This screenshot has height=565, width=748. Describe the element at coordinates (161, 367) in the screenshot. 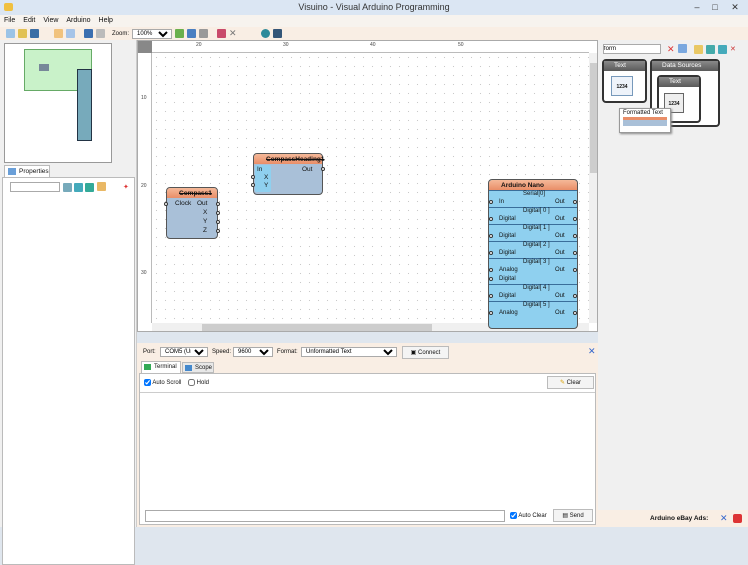

I see `tab-terminal: Terminal` at that location.